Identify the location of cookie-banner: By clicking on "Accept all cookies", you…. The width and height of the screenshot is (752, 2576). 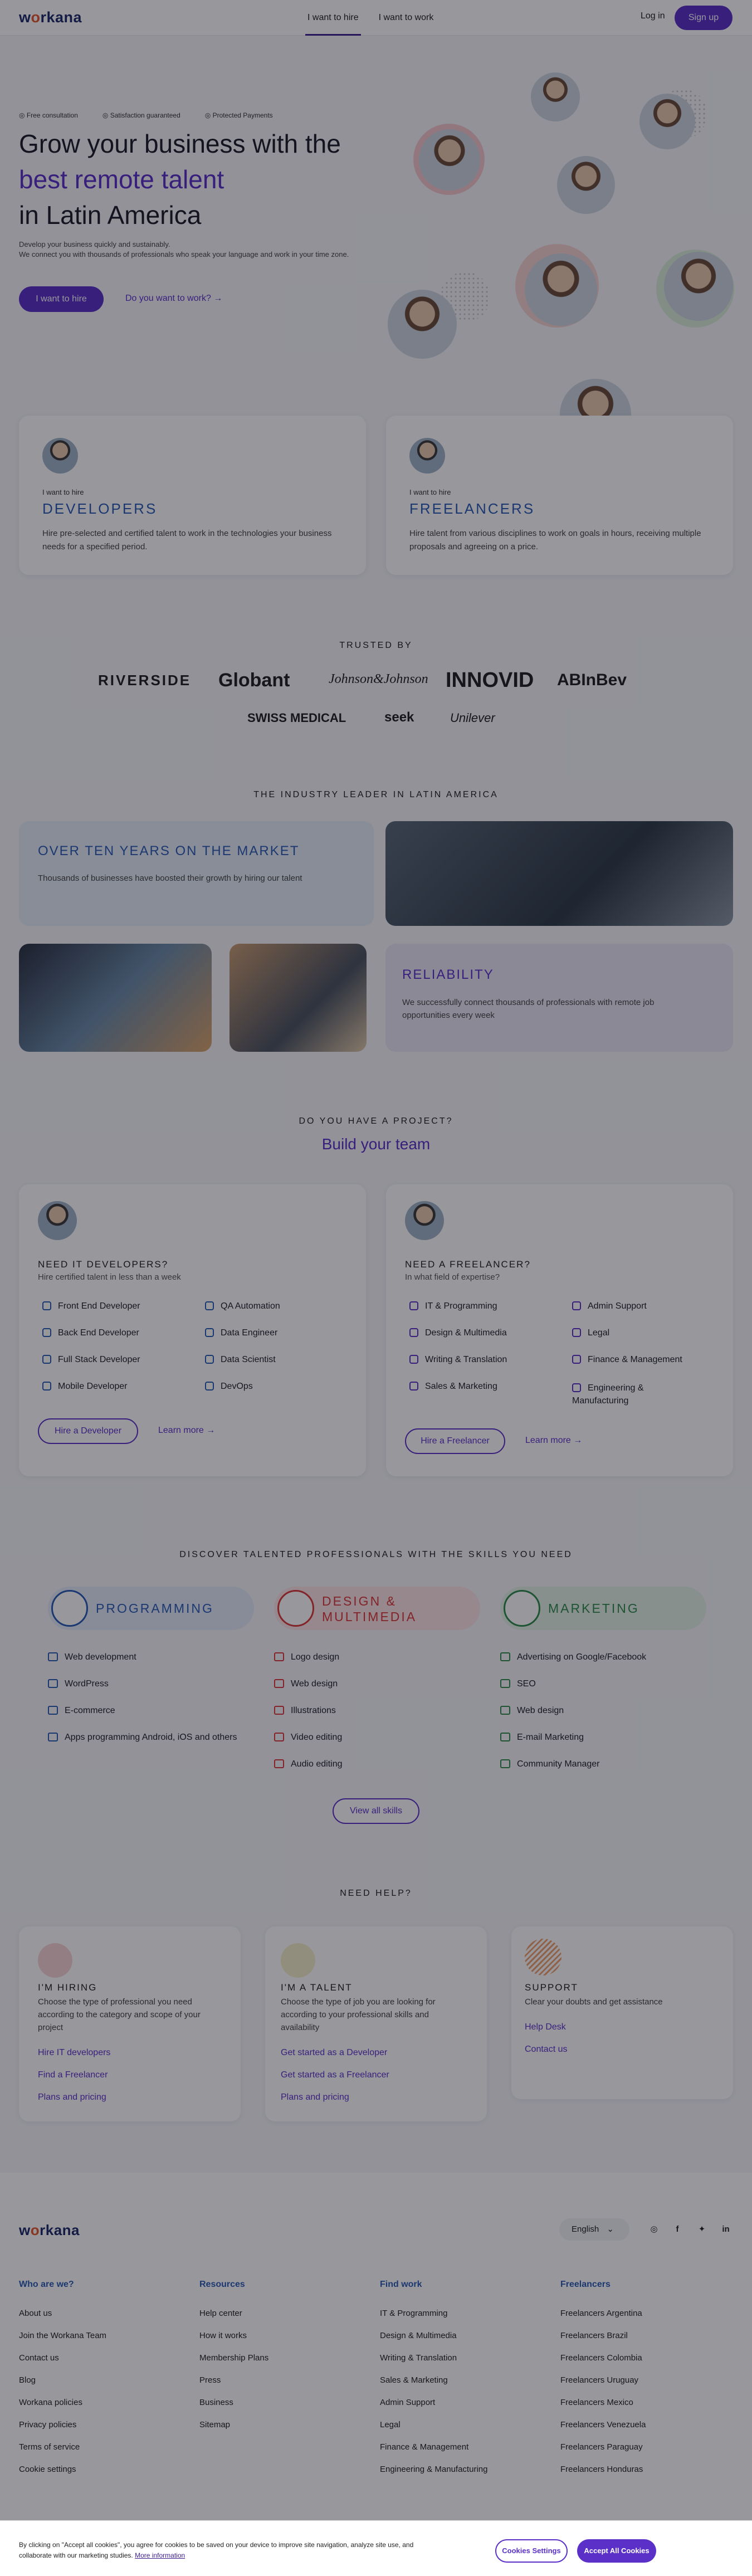
(376, 2548).